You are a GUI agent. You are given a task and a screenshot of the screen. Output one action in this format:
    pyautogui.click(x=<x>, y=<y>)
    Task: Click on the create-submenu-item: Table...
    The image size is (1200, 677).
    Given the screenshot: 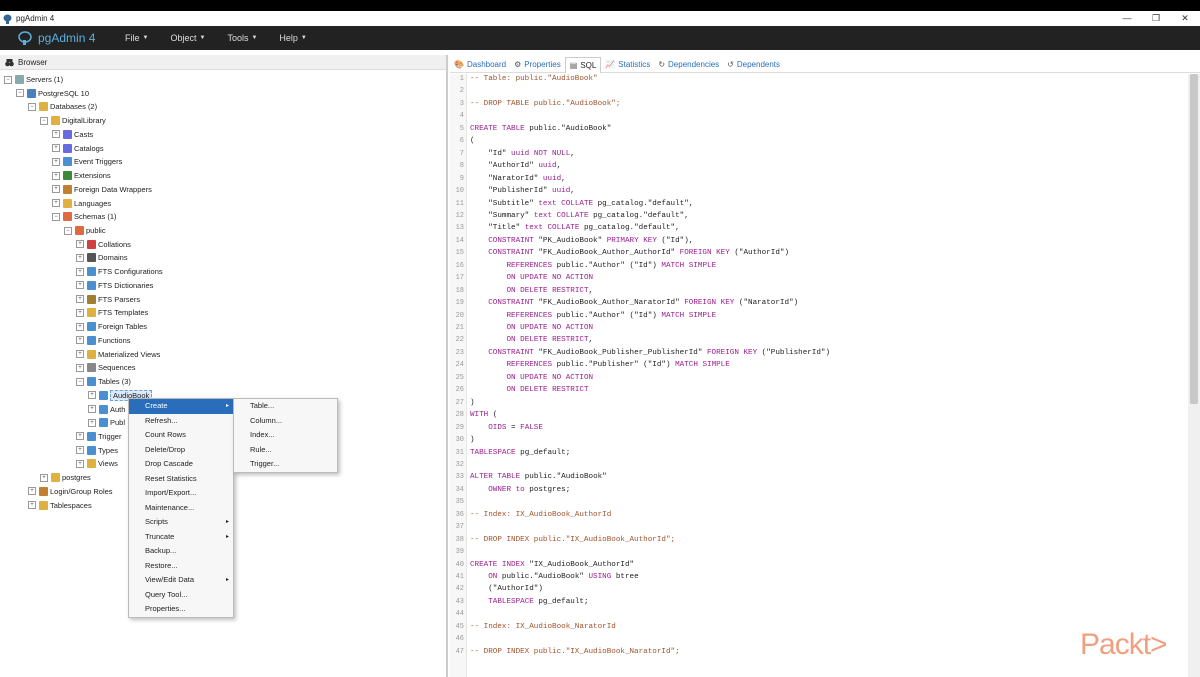 What is the action you would take?
    pyautogui.click(x=285, y=406)
    